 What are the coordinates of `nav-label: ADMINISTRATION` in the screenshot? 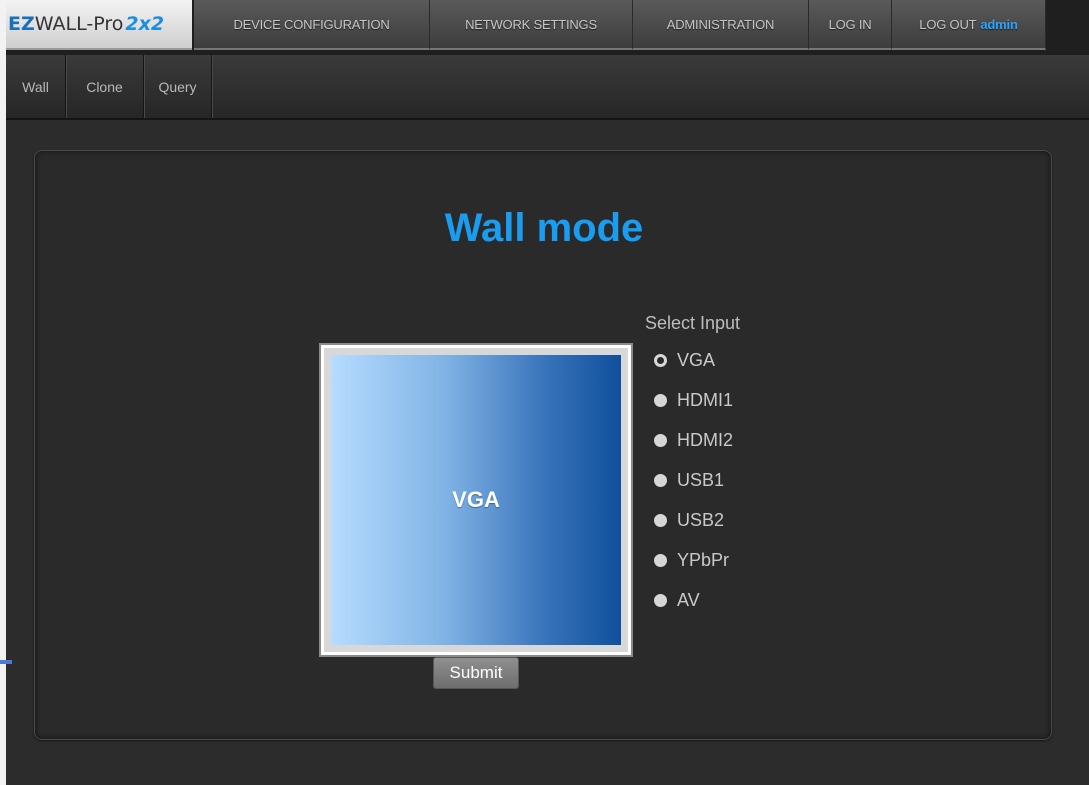 It's located at (720, 24).